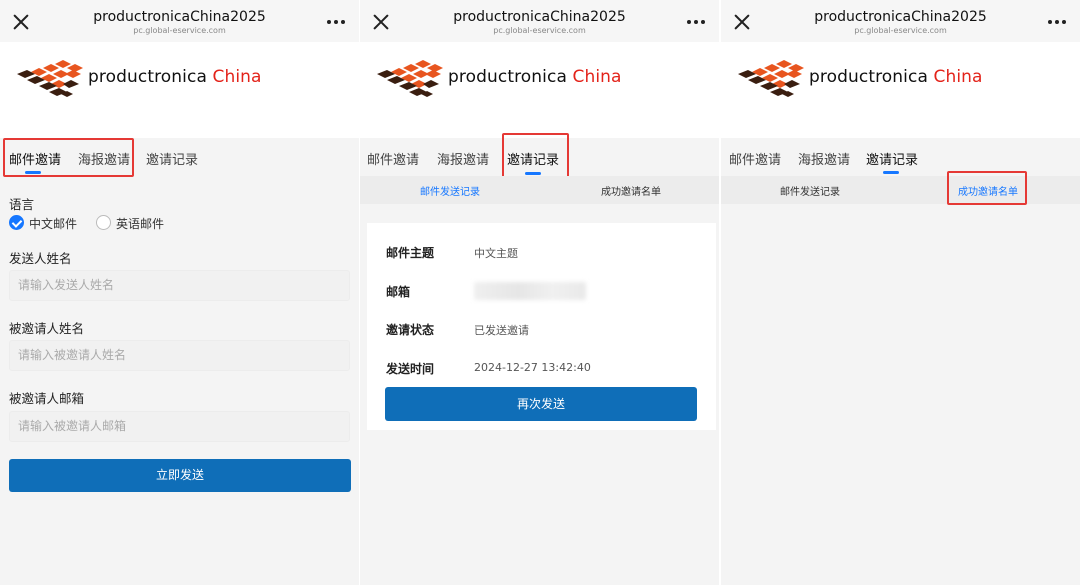 This screenshot has width=1080, height=585. What do you see at coordinates (631, 190) in the screenshot?
I see `subtab-success-invites: 成功邀请名单` at bounding box center [631, 190].